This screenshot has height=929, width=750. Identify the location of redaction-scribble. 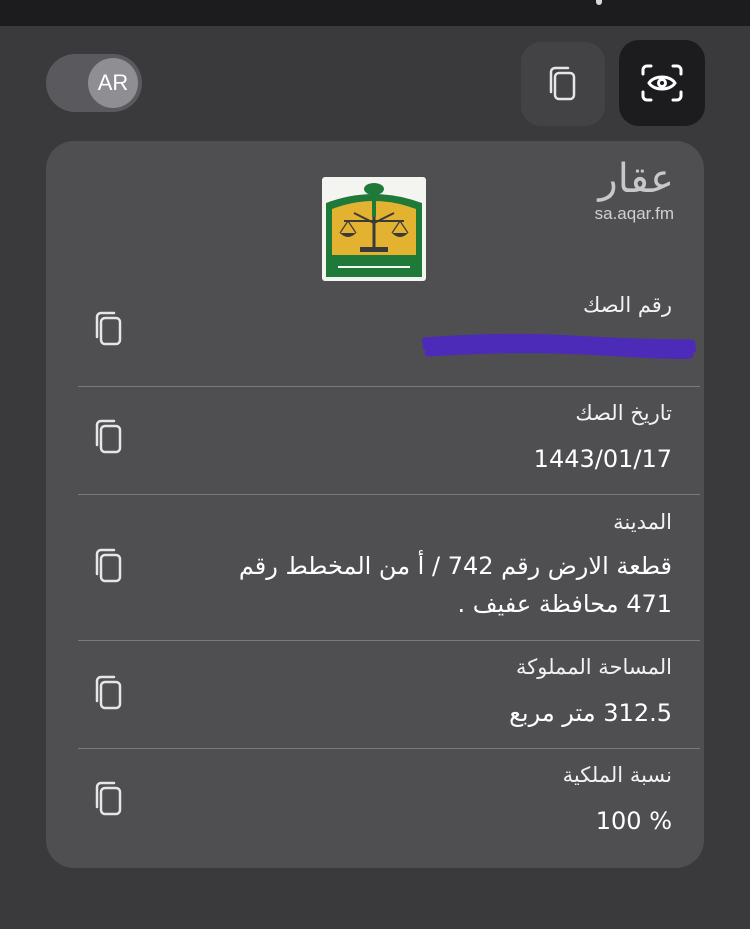
(559, 346).